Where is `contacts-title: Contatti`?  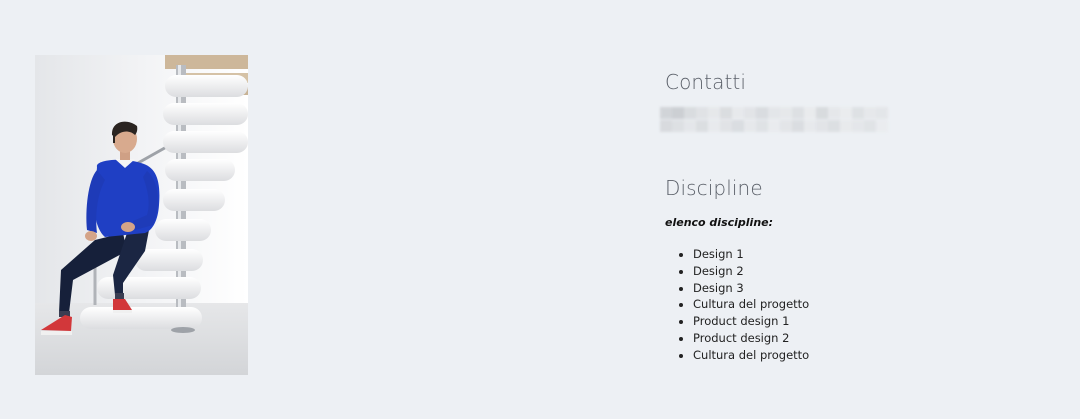
contacts-title: Contatti is located at coordinates (706, 82).